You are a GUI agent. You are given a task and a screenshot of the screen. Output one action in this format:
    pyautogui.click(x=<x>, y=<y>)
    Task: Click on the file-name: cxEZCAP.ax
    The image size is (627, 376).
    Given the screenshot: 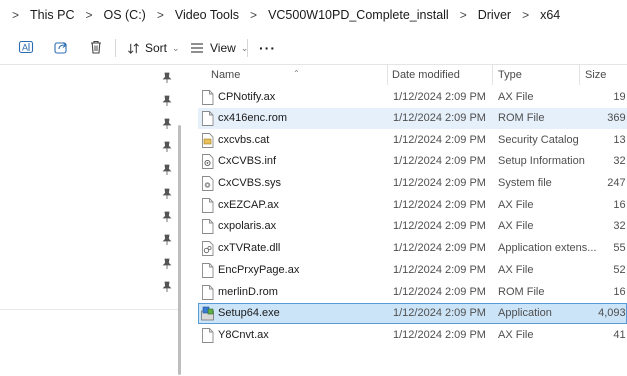 What is the action you would take?
    pyautogui.click(x=248, y=205)
    